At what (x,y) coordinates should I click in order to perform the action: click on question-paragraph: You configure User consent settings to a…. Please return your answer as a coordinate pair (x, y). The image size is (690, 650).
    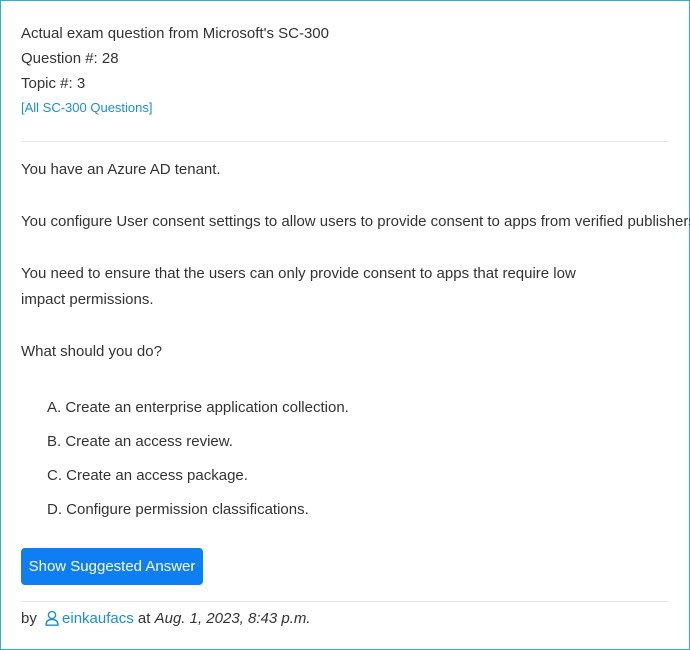
    Looking at the image, I should click on (355, 221).